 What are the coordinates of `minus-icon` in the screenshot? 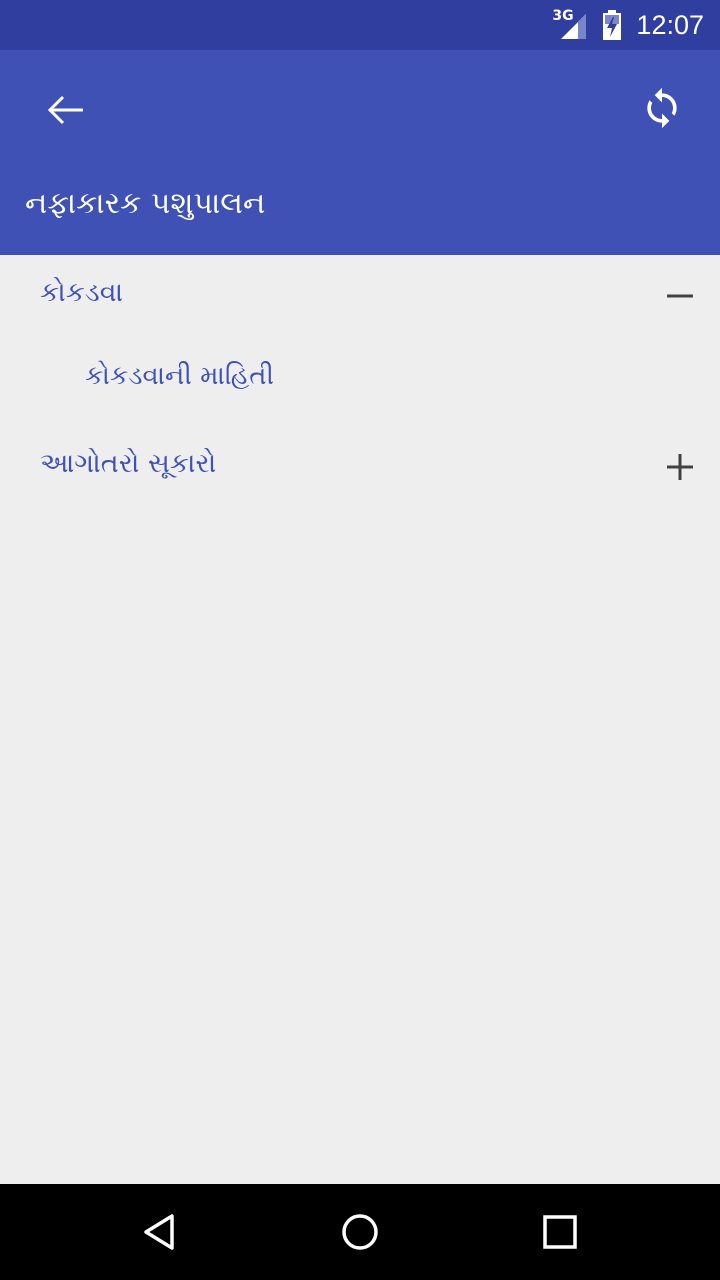 It's located at (680, 296).